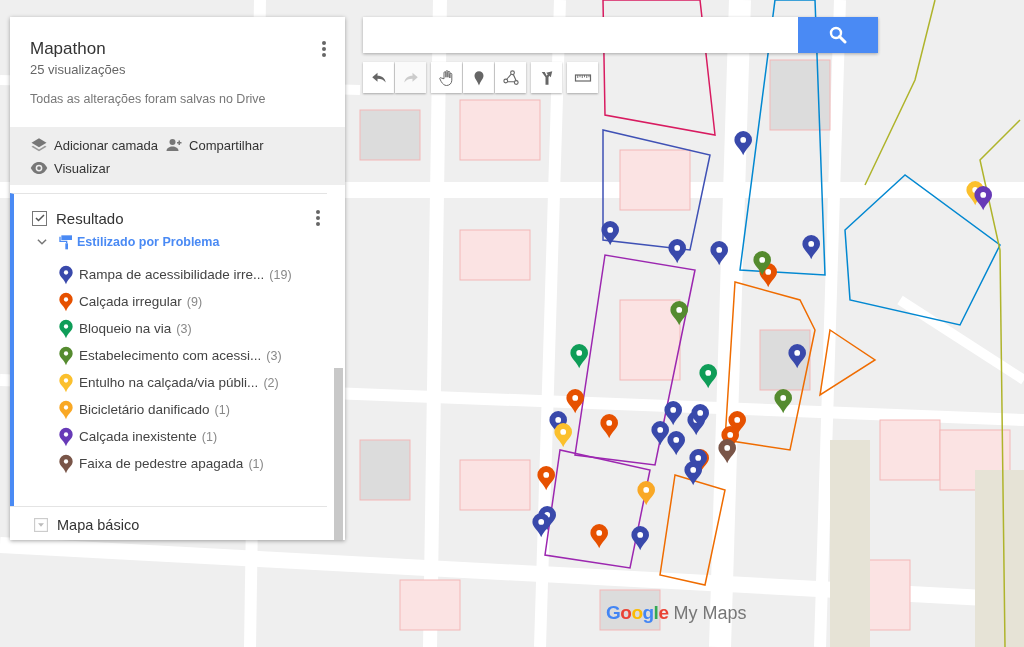  What do you see at coordinates (192, 409) in the screenshot?
I see `legend-item: Bicicletário danificado (1)` at bounding box center [192, 409].